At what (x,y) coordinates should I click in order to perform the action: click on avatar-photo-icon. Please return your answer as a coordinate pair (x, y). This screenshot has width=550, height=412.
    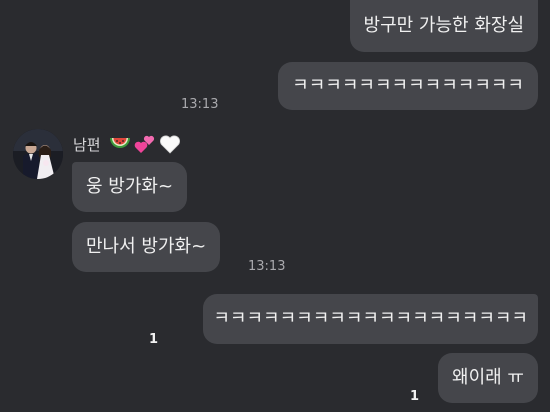
    Looking at the image, I should click on (38, 154).